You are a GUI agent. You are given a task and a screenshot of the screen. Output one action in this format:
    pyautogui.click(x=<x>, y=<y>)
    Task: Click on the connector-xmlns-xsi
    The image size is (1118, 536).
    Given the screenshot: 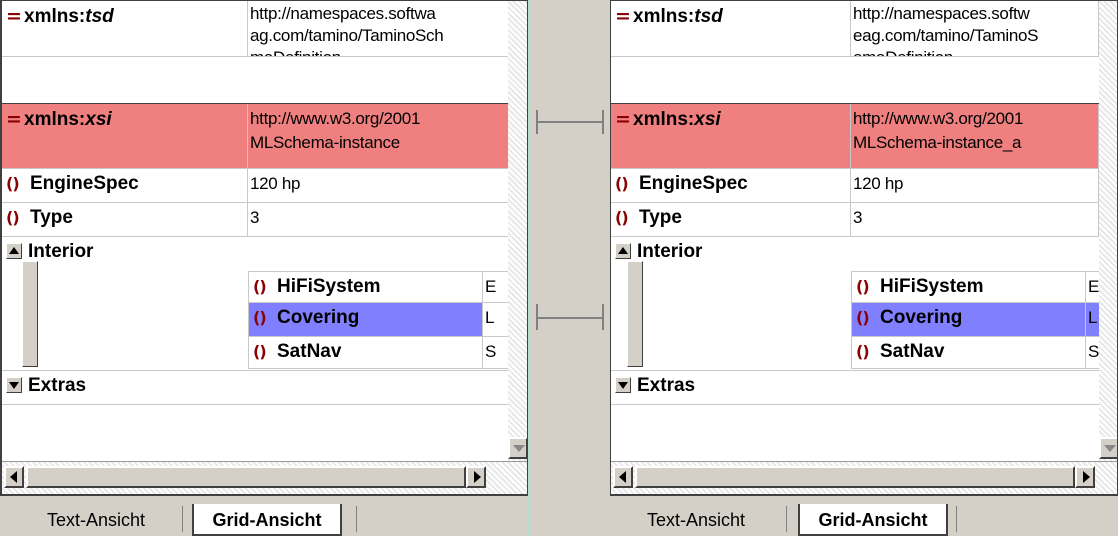 What is the action you would take?
    pyautogui.click(x=570, y=122)
    